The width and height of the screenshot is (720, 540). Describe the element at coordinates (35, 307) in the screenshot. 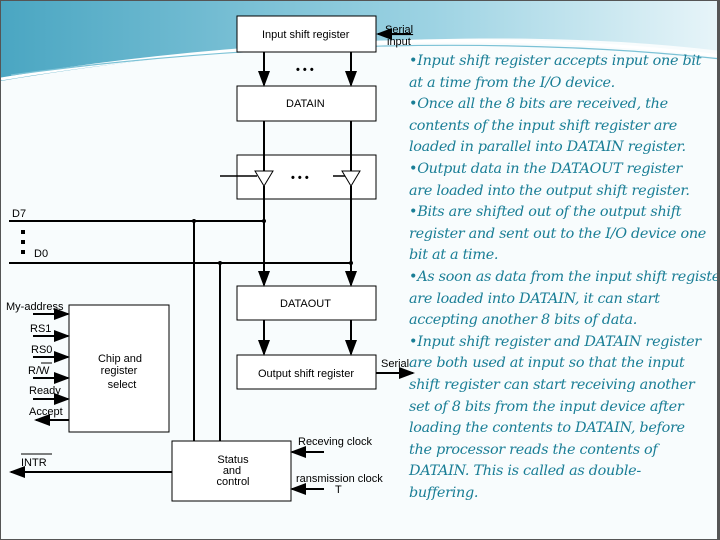

I see `my-address-label: My-address` at that location.